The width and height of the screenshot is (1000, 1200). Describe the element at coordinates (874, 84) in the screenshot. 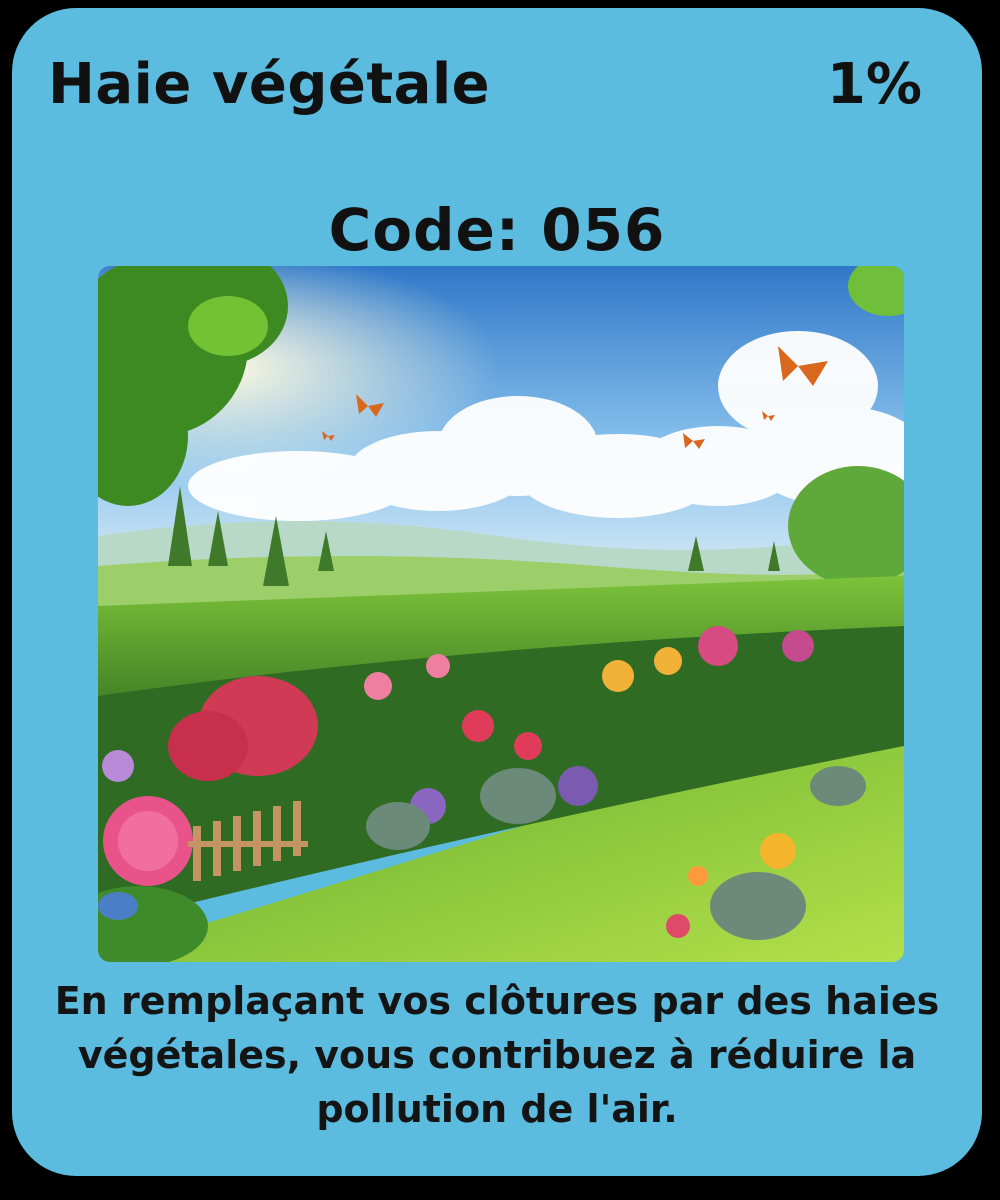

I see `card-percent: 1%` at that location.